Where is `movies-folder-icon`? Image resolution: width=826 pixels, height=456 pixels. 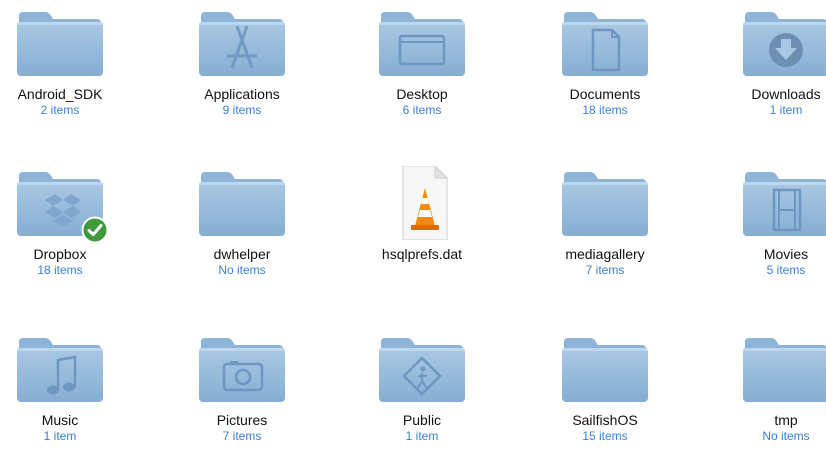 movies-folder-icon is located at coordinates (783, 203).